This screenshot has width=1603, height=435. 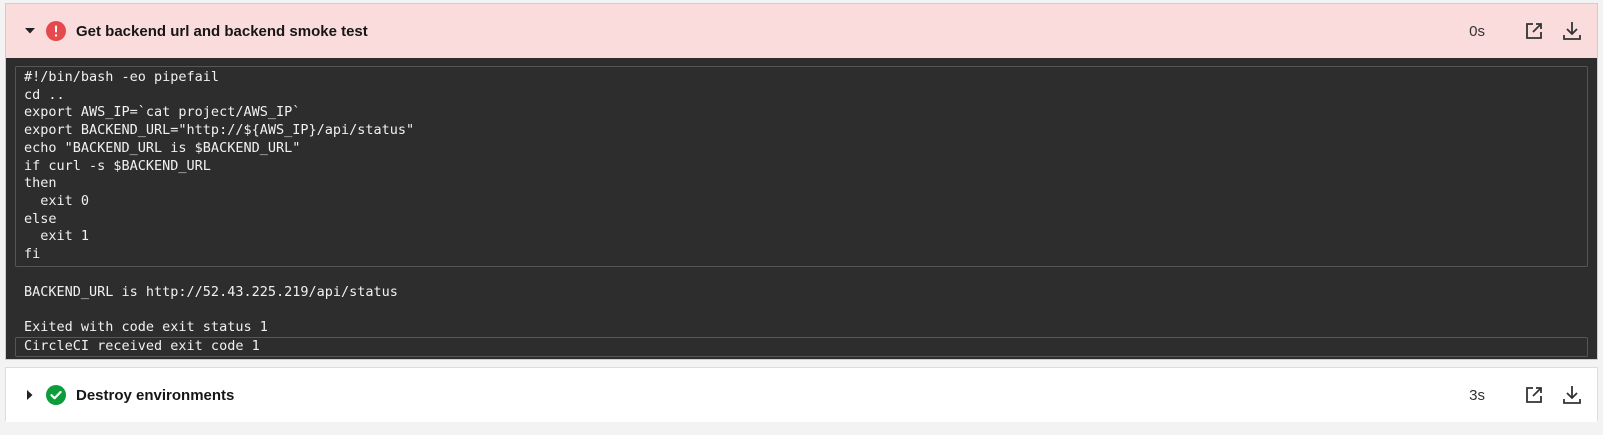 What do you see at coordinates (32, 254) in the screenshot?
I see `script-line: fi` at bounding box center [32, 254].